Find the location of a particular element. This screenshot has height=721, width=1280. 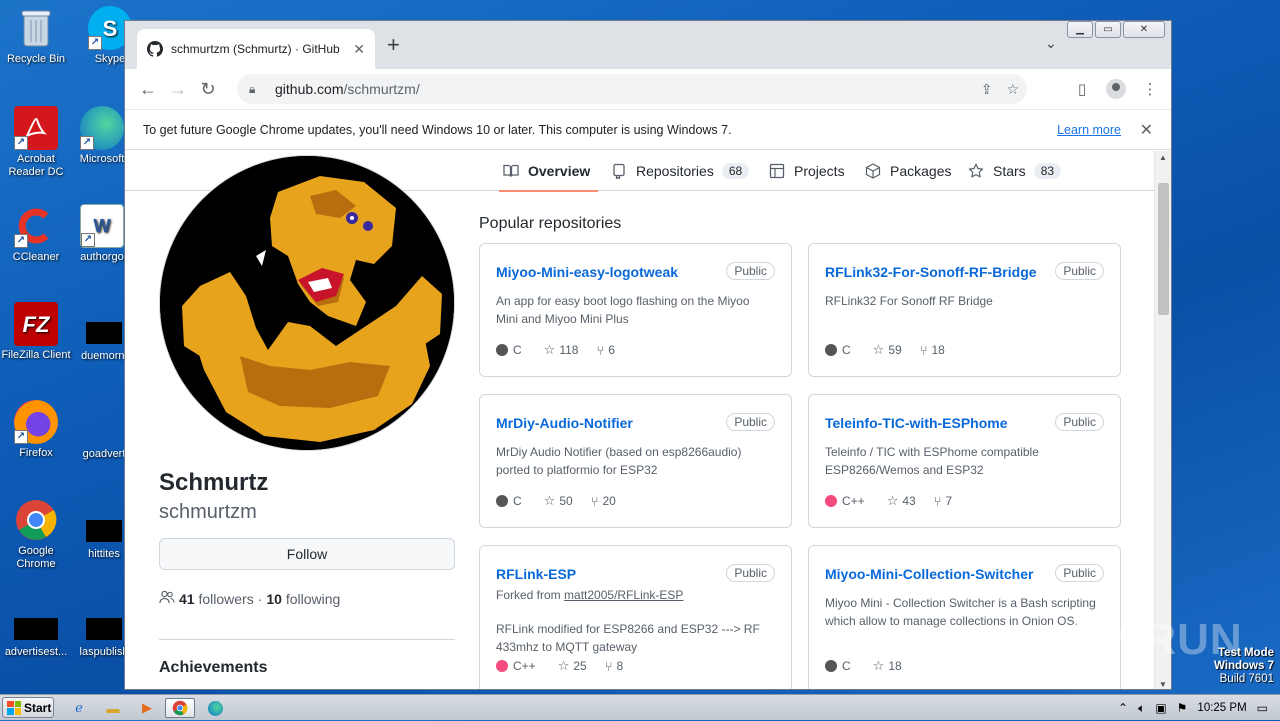

action-center-flag-icon: ⚑ is located at coordinates (1182, 708).